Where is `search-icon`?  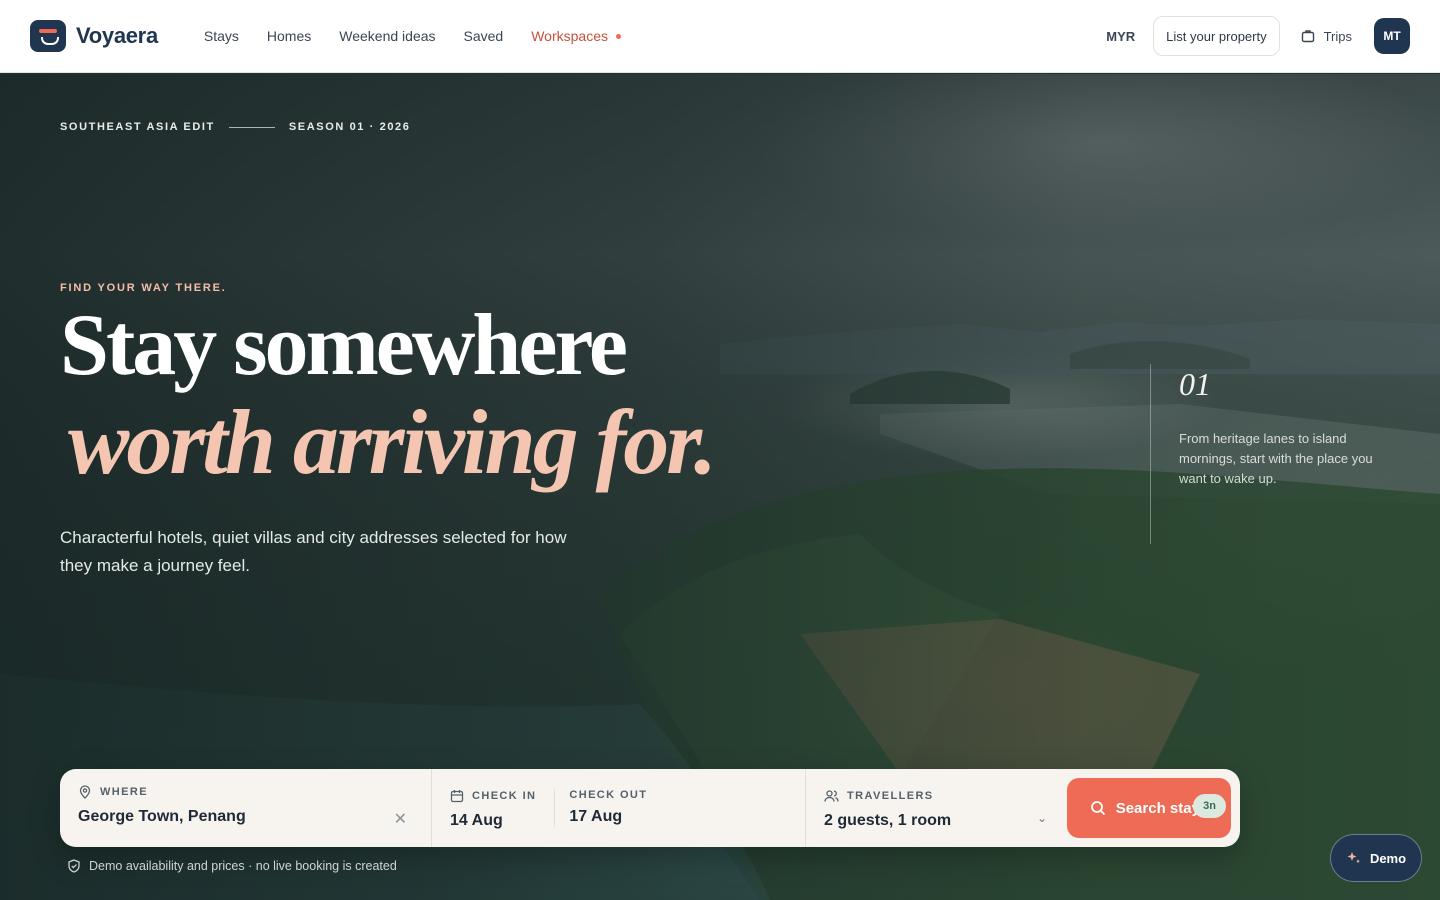 search-icon is located at coordinates (1097, 808).